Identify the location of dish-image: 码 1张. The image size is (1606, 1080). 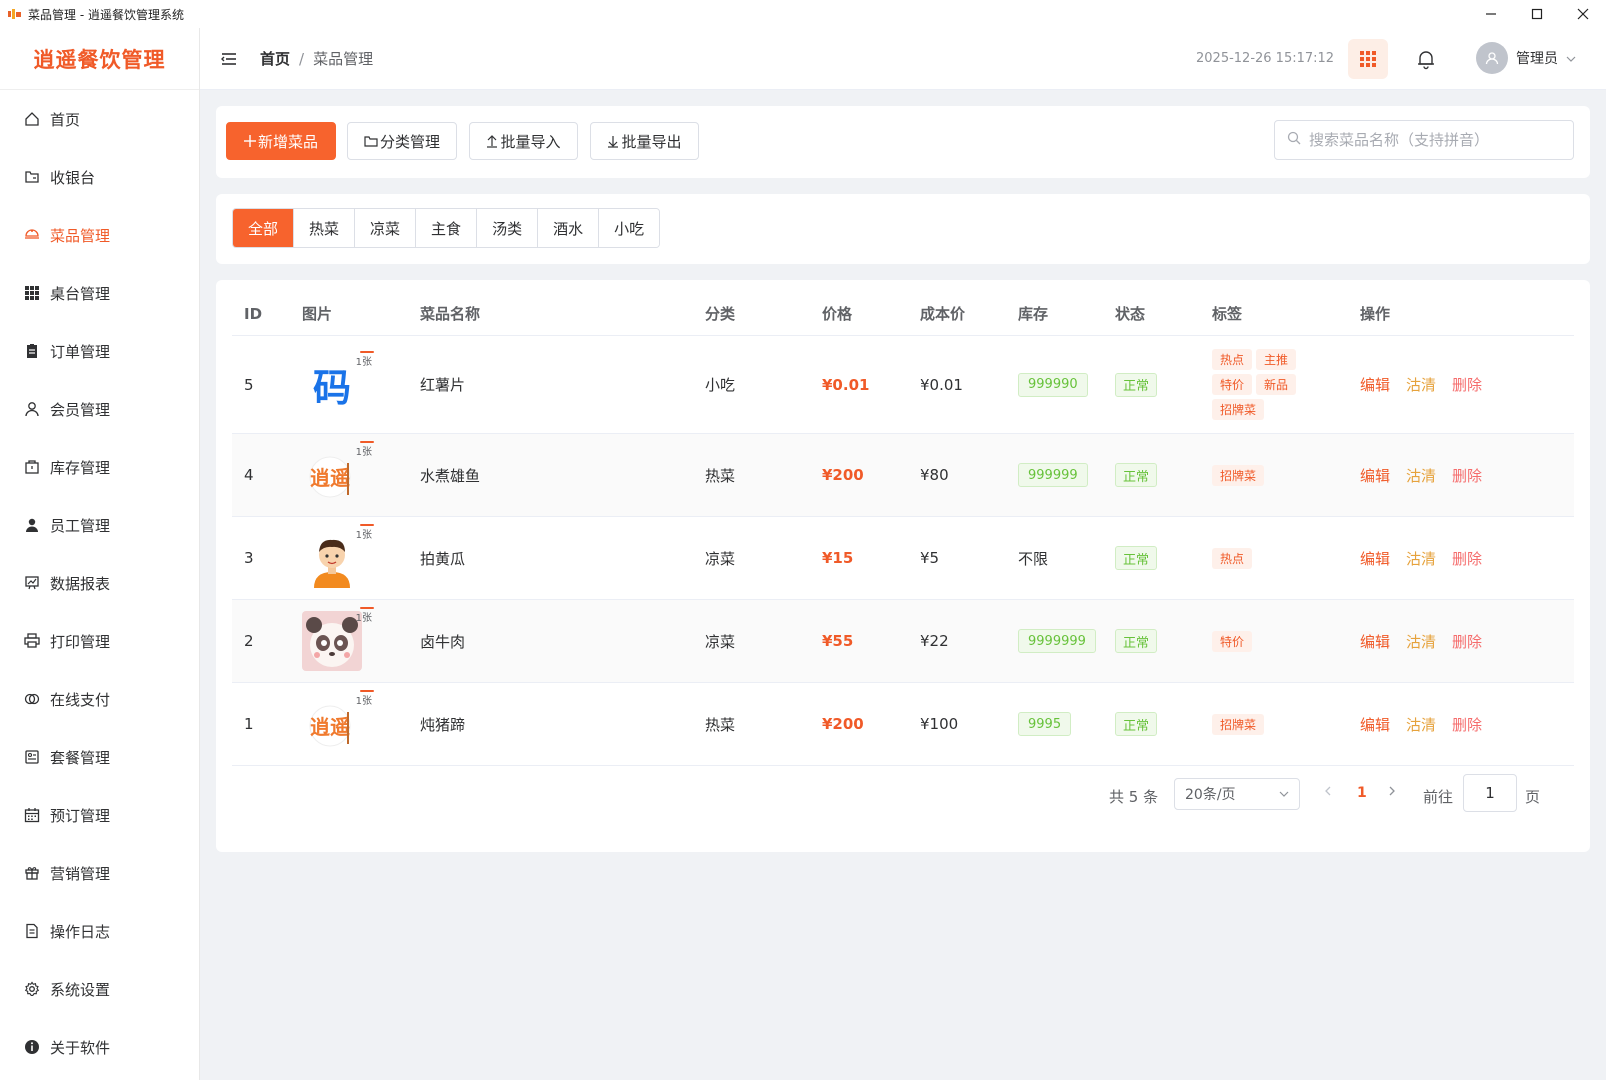
(338, 382).